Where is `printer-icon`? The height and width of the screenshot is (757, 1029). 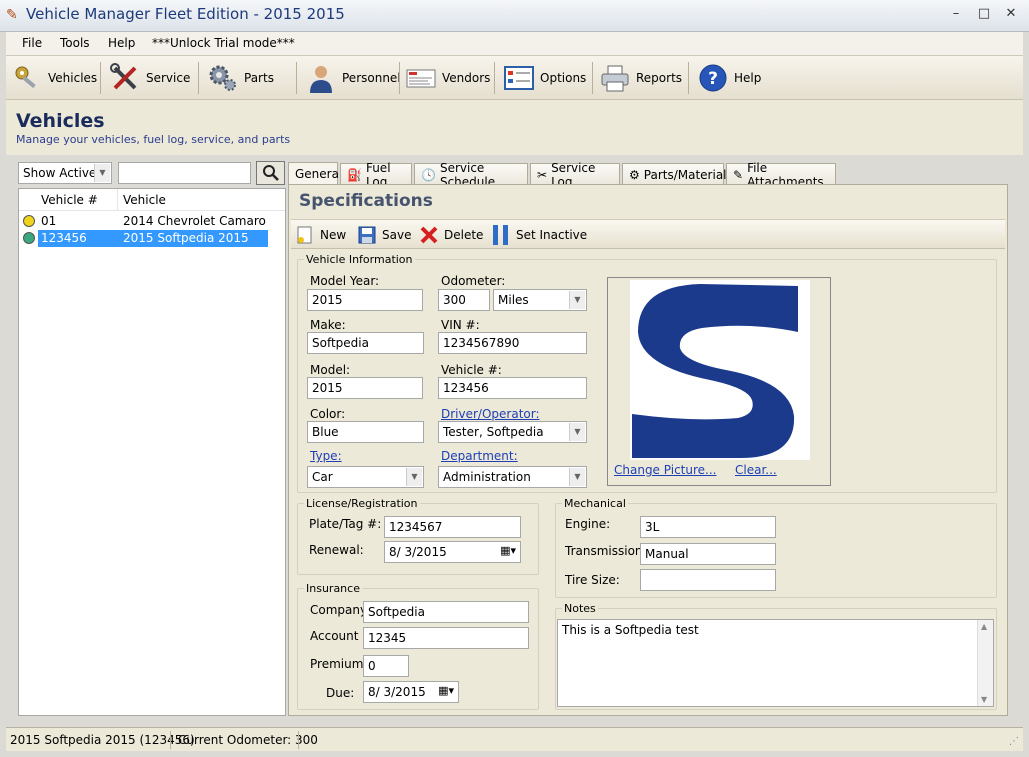 printer-icon is located at coordinates (615, 78).